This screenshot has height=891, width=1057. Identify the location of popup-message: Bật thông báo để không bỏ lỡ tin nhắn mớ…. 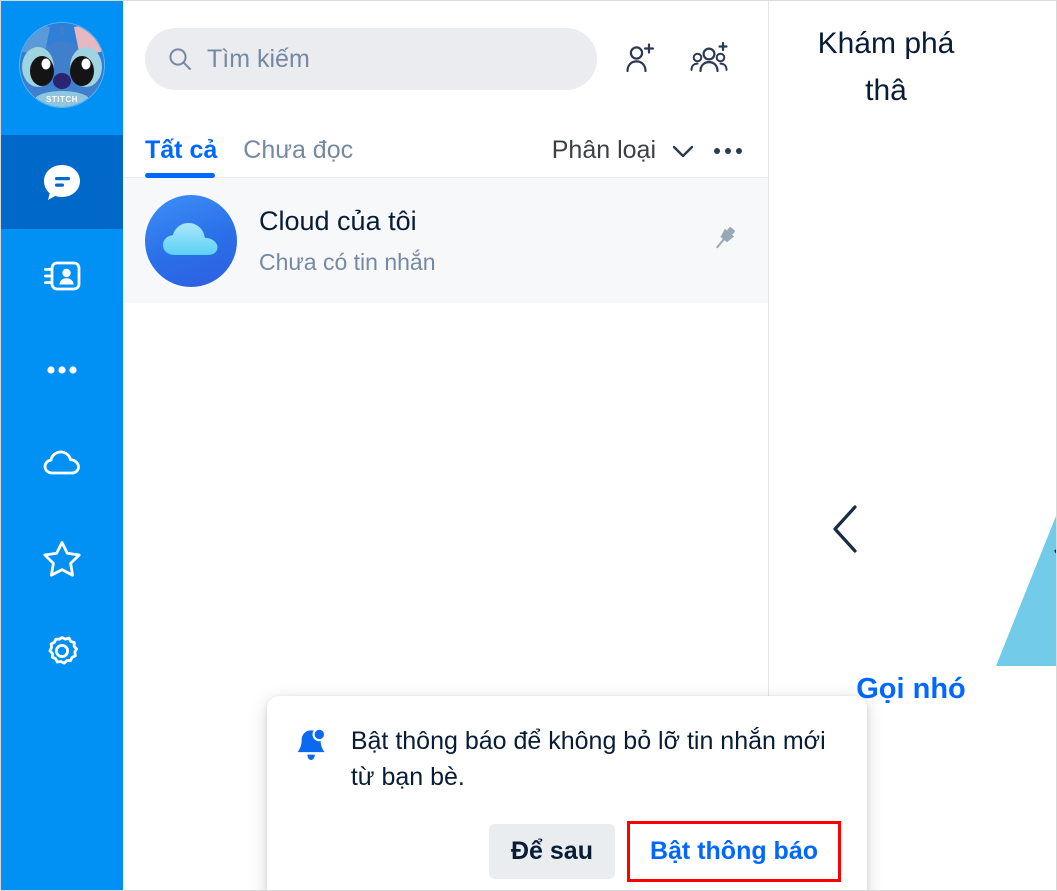
(588, 759).